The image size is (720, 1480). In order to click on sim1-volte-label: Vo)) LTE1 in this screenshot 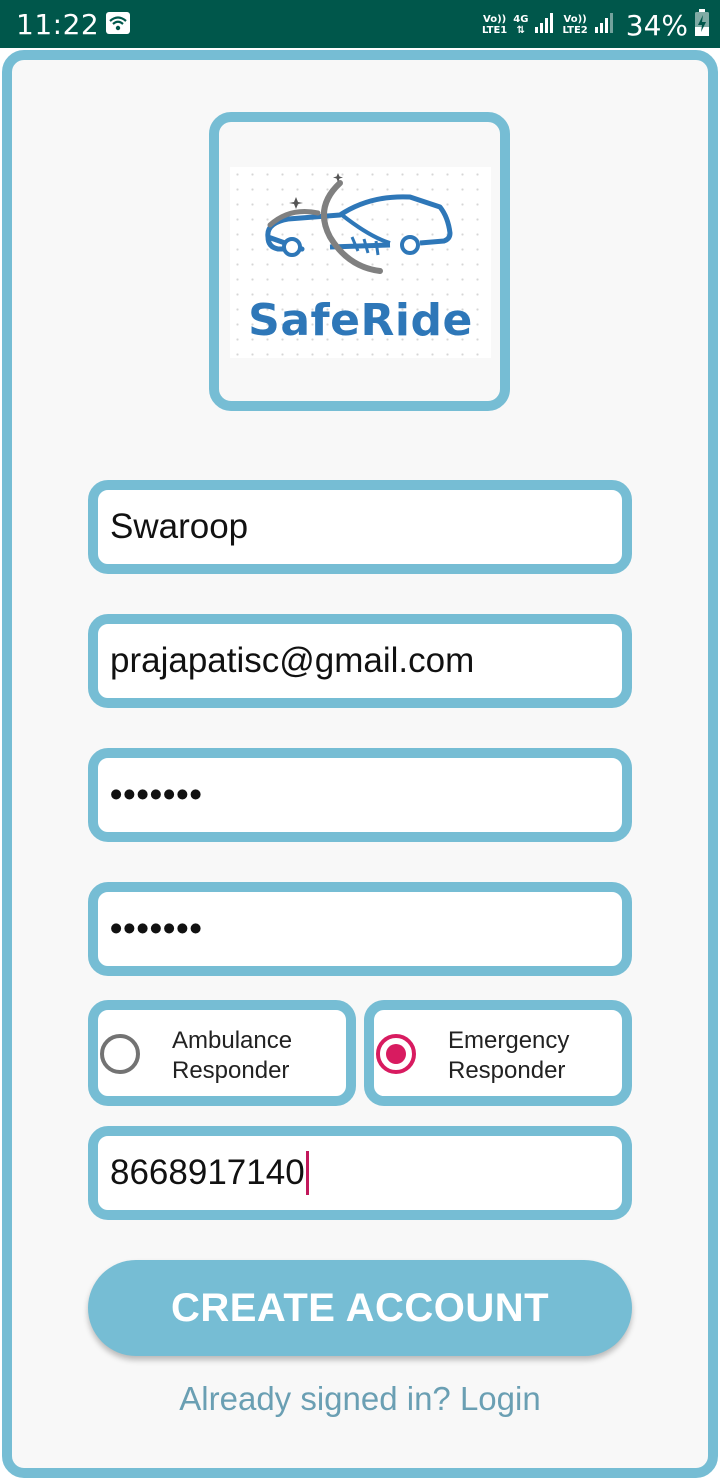, I will do `click(494, 25)`.